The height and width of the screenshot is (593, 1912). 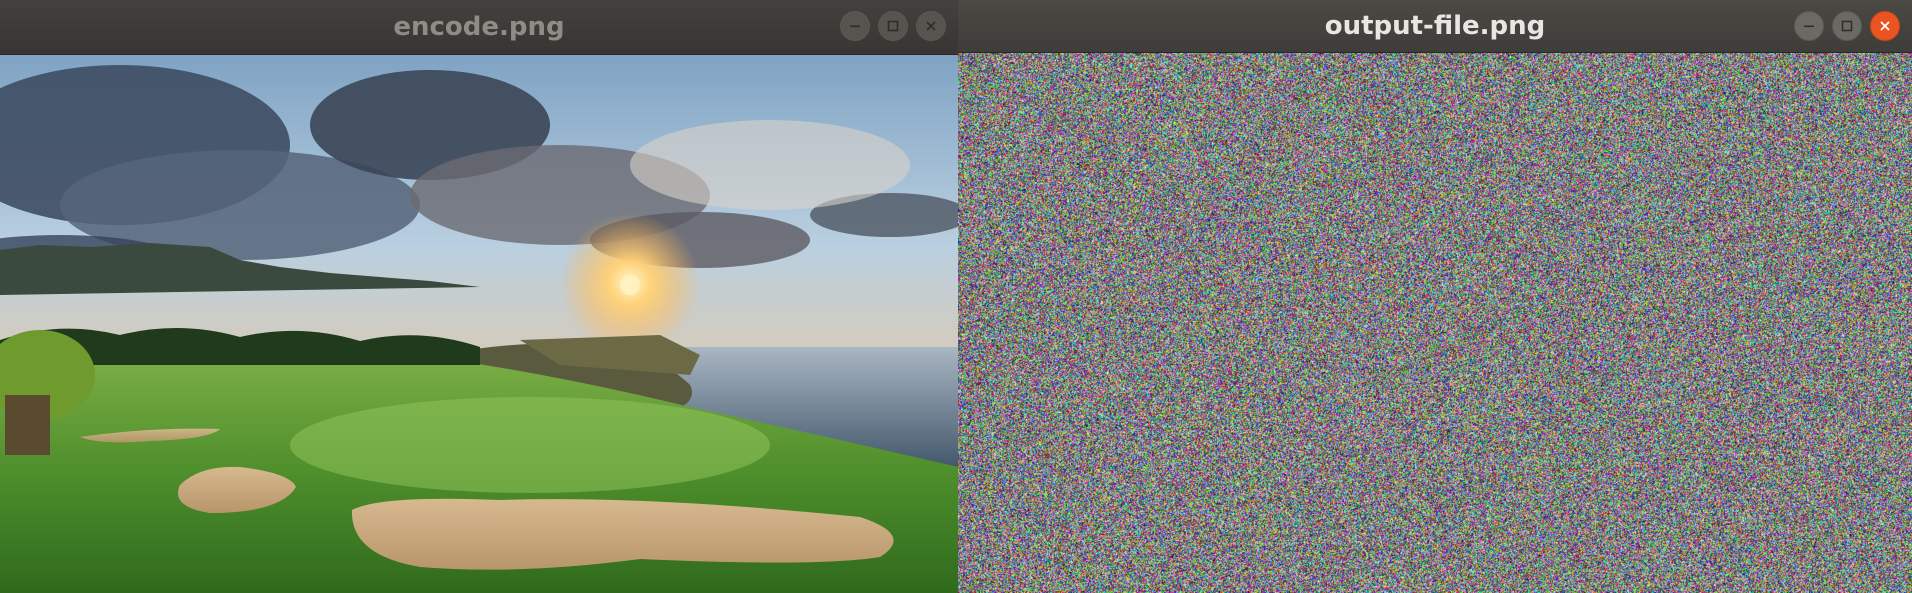 I want to click on window-titlebar: encode.png, so click(x=479, y=27).